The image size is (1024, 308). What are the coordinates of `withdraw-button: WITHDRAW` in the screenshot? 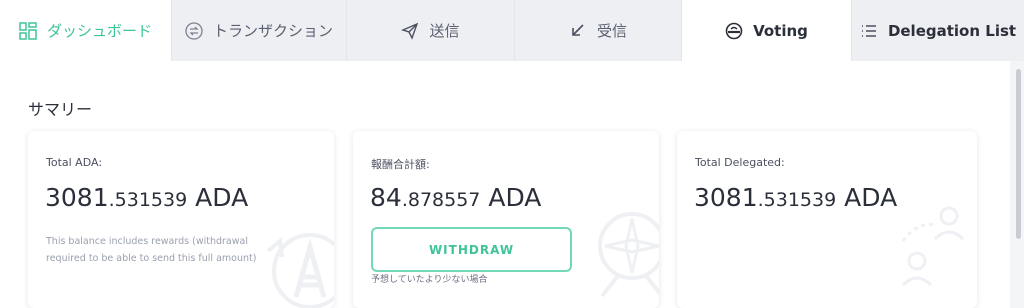 It's located at (471, 249).